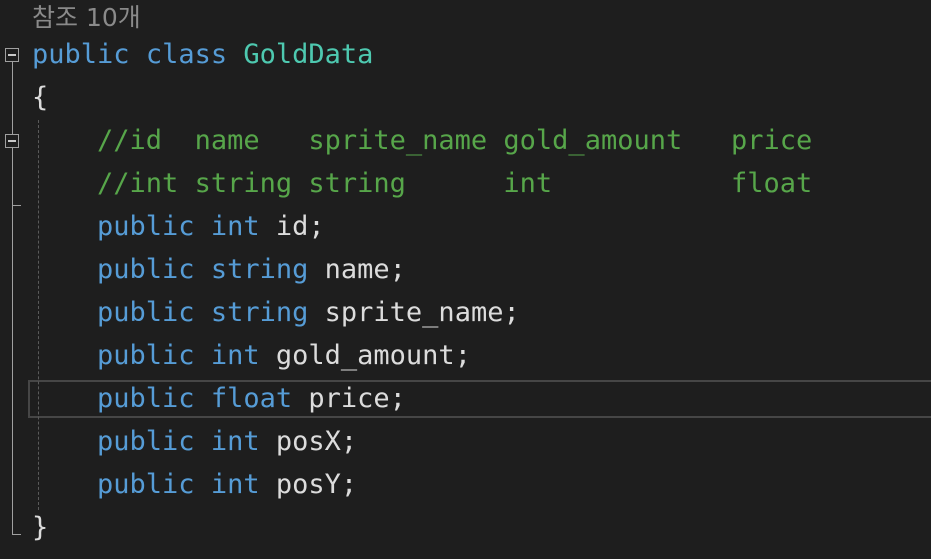 The width and height of the screenshot is (931, 559). What do you see at coordinates (292, 226) in the screenshot?
I see `code-token: id;` at bounding box center [292, 226].